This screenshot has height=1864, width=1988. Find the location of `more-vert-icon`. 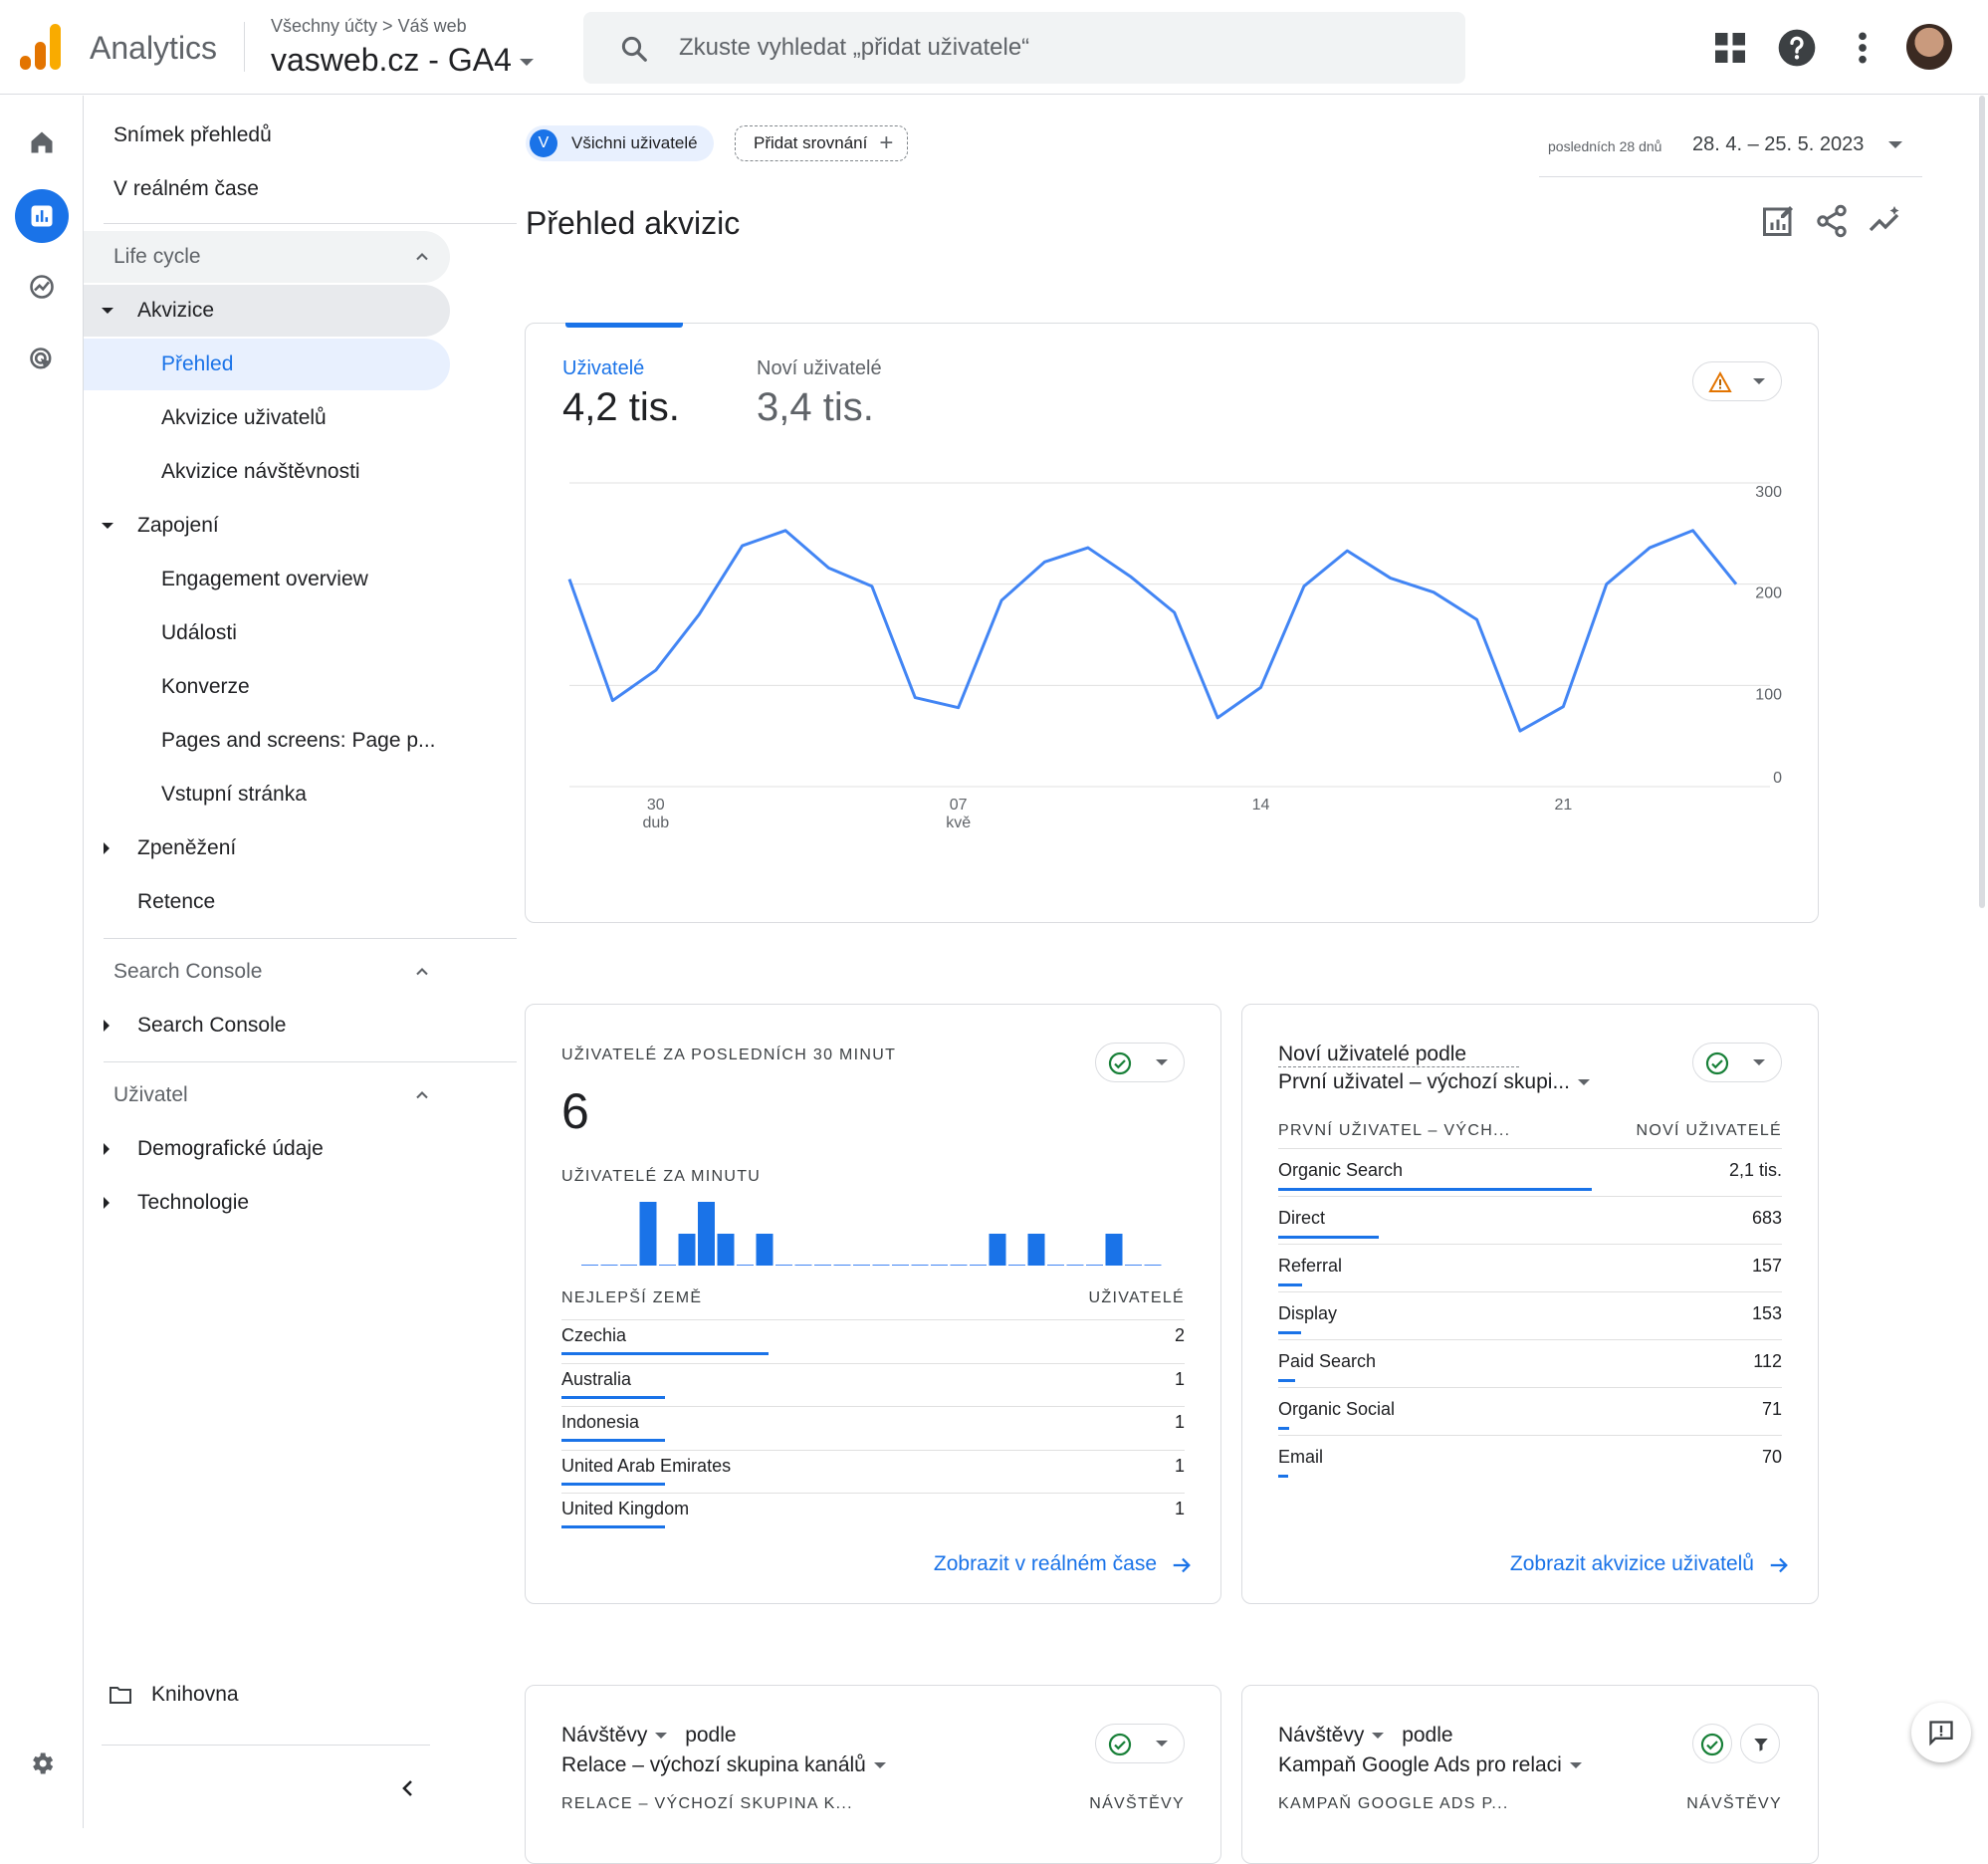

more-vert-icon is located at coordinates (1862, 48).